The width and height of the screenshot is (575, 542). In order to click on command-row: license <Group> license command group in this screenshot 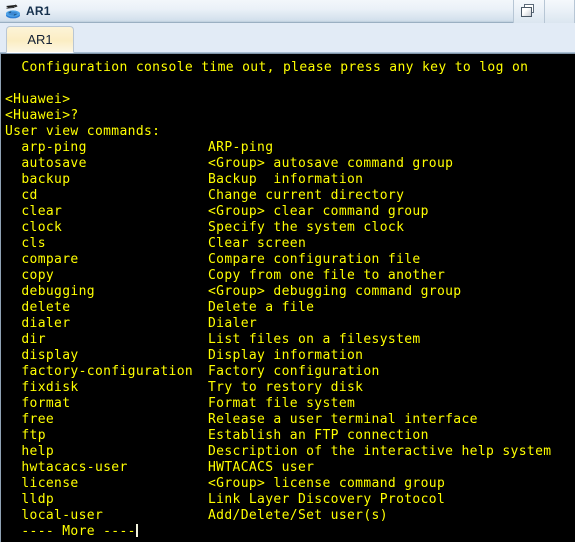, I will do `click(290, 484)`.